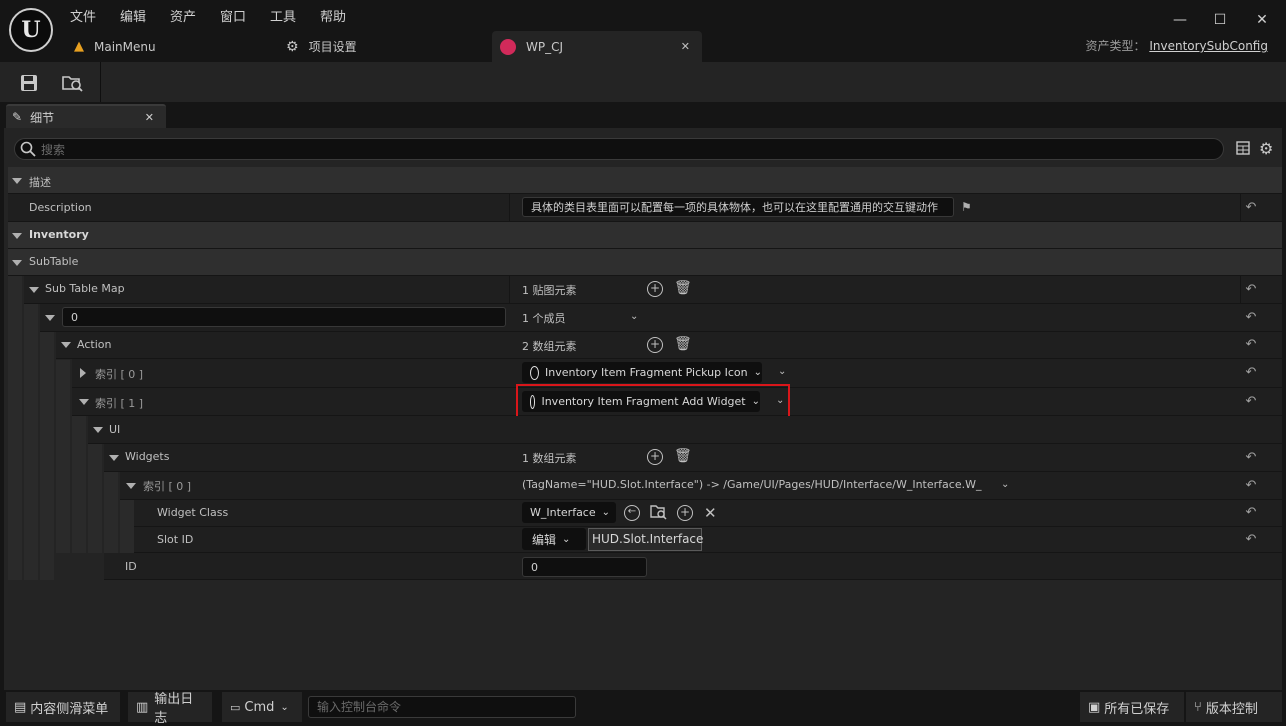 This screenshot has height=726, width=1286. Describe the element at coordinates (69, 709) in the screenshot. I see `content-drawer-label: 内容侧滑菜单` at that location.